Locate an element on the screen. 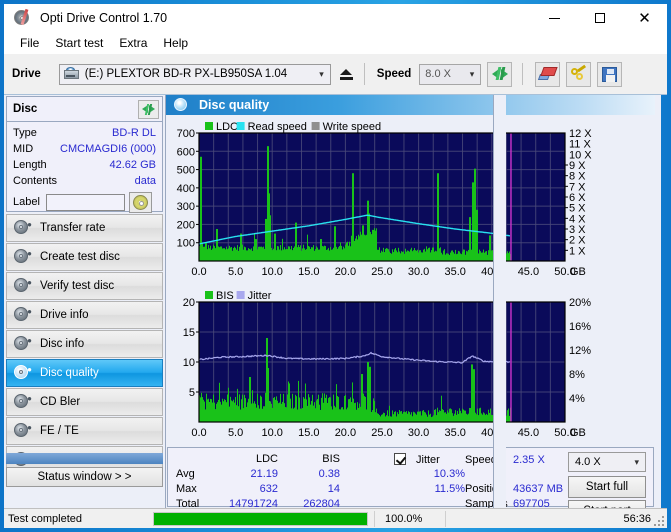  menu-item-help: Help is located at coordinates (175, 43).